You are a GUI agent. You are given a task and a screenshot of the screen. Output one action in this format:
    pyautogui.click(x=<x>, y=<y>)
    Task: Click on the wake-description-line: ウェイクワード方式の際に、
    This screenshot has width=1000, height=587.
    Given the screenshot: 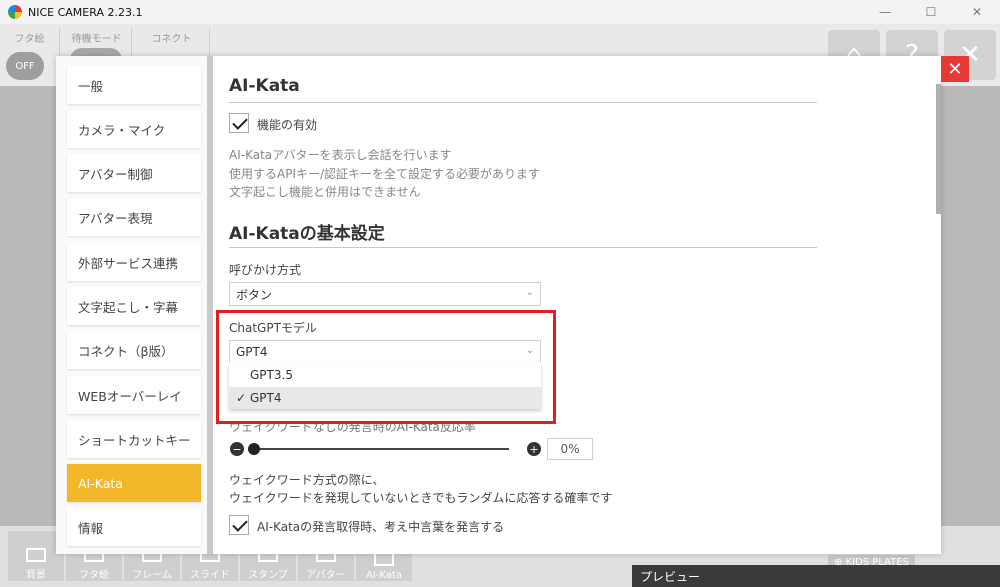 What is the action you would take?
    pyautogui.click(x=307, y=480)
    